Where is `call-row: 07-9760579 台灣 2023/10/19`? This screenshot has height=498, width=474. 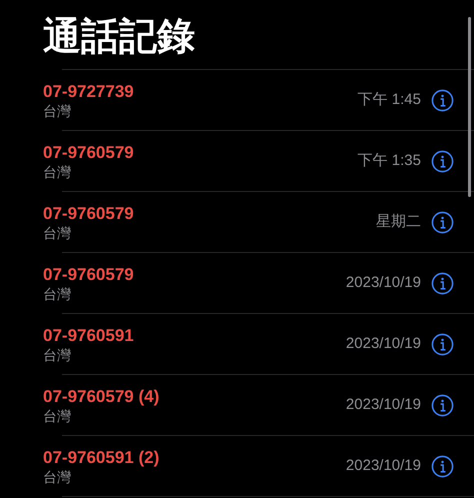
call-row: 07-9760579 台灣 2023/10/19 is located at coordinates (237, 283).